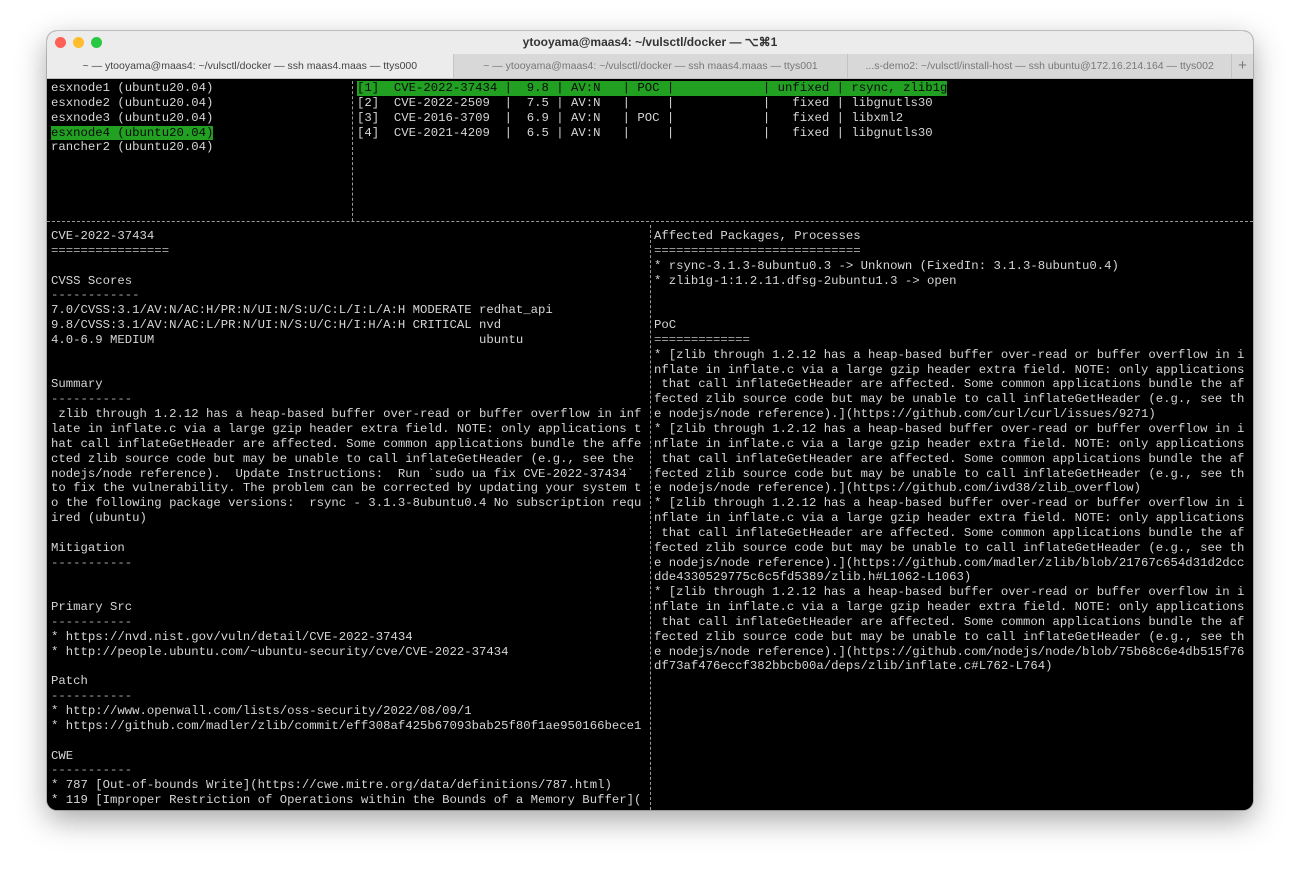 This screenshot has height=874, width=1300. Describe the element at coordinates (132, 88) in the screenshot. I see `host-item-text: esxnode1 (ubuntu20.04)` at that location.